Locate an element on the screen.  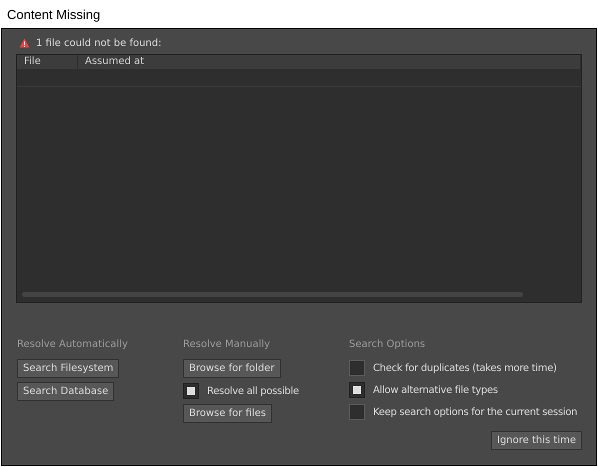
message-text: 1 file could not be found: is located at coordinates (99, 43).